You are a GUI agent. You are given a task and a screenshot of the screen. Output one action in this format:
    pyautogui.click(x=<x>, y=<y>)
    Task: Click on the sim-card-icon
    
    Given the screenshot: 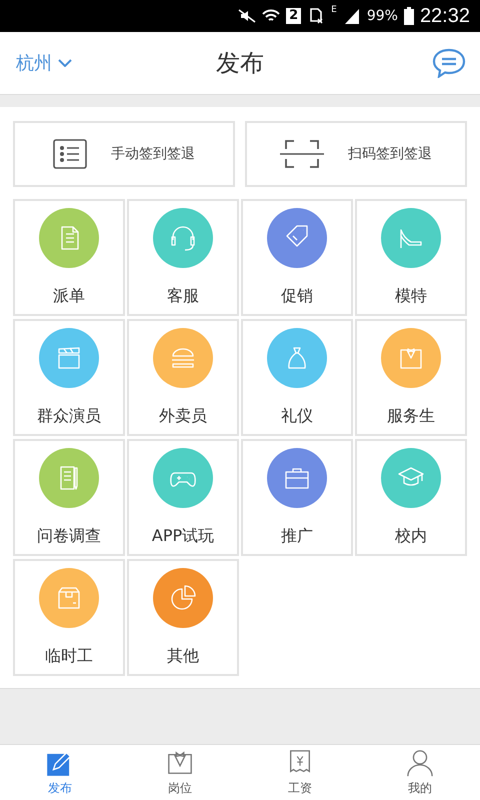 What is the action you would take?
    pyautogui.click(x=316, y=16)
    